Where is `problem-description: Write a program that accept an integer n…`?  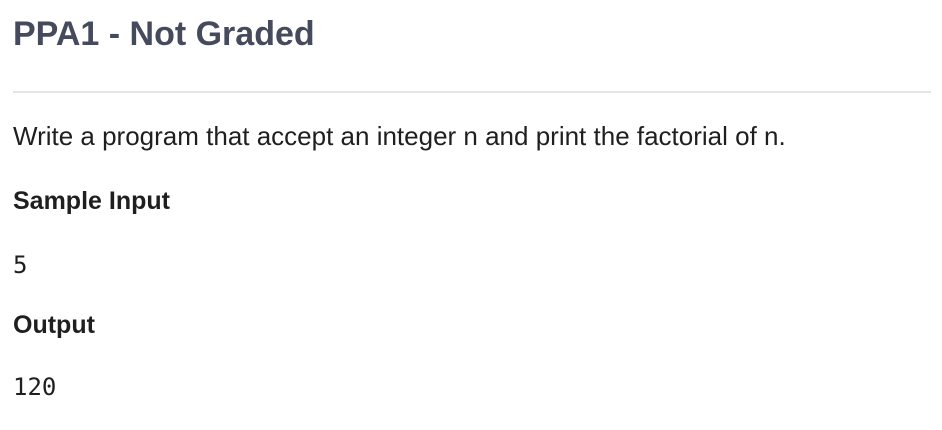 problem-description: Write a program that accept an integer n… is located at coordinates (399, 136).